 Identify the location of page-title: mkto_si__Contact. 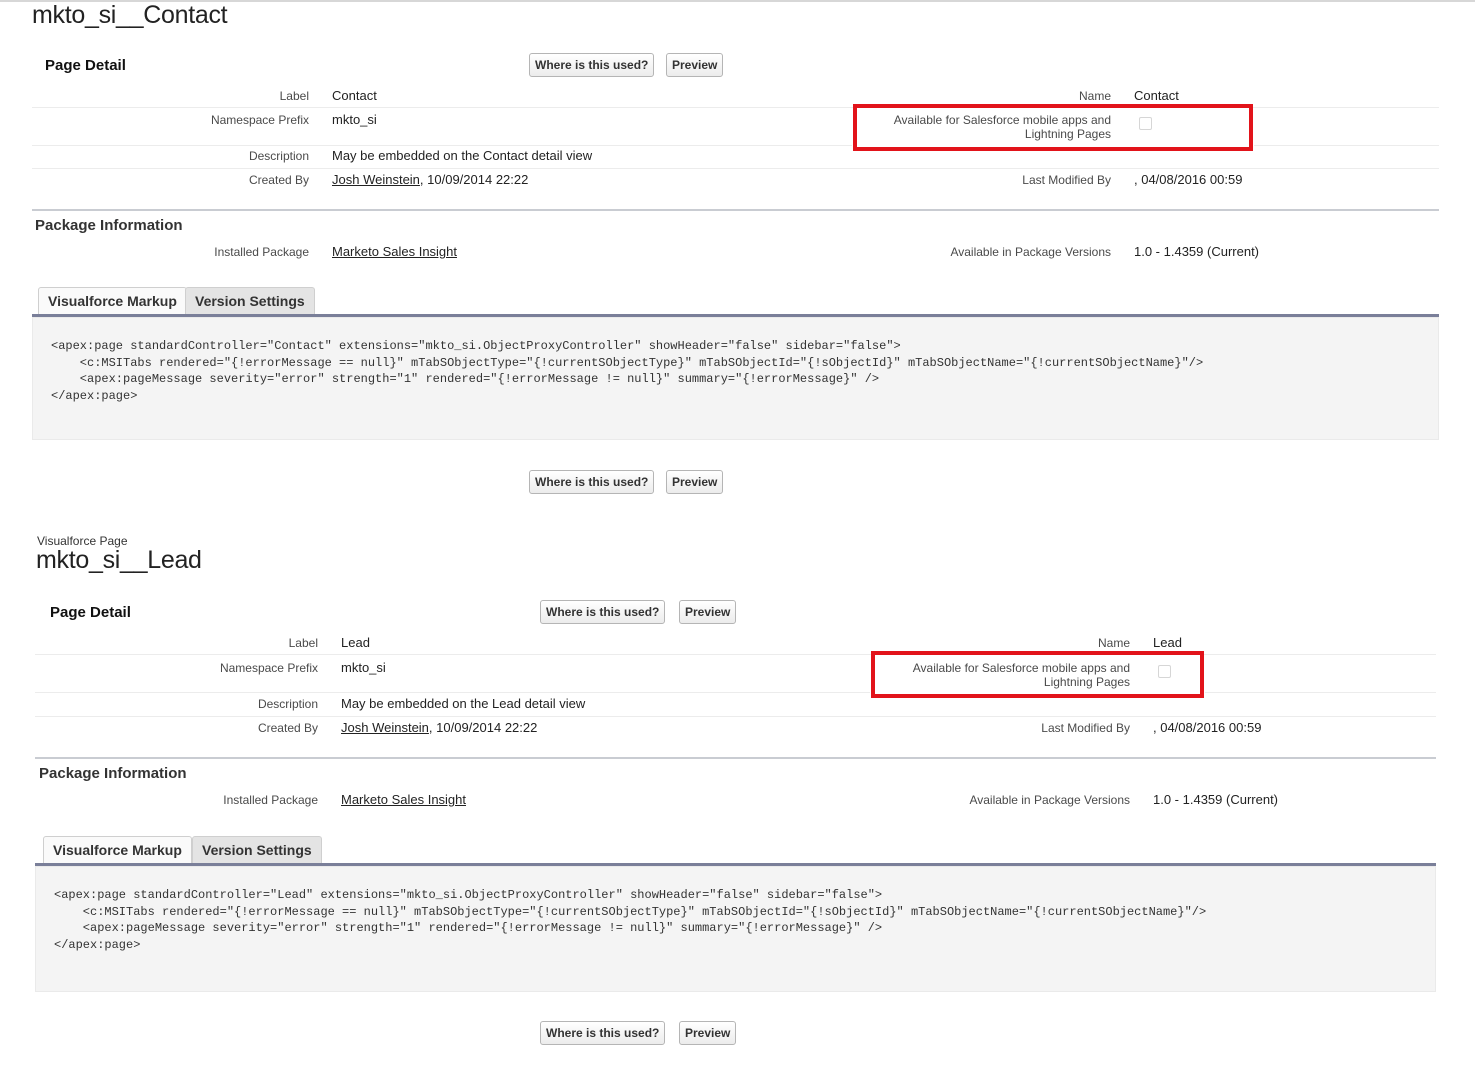
(130, 15).